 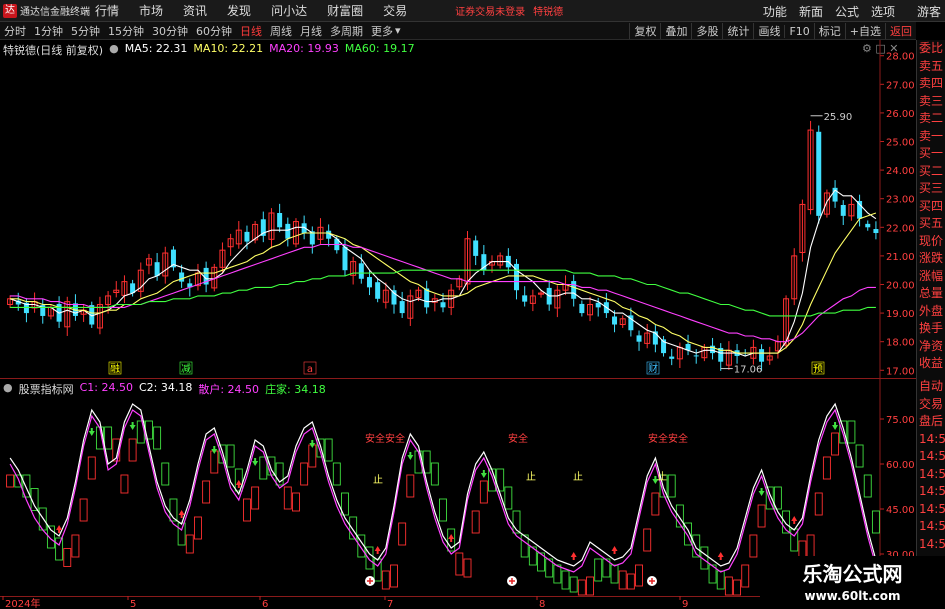 I want to click on quote-side-panel: 委比 卖五 卖四 卖三 卖二 卖一 买一 买二 买三 买四 买五 现价 涨跌 涨幅 总量 外盘 换手 净资 收益, so click(x=930, y=209).